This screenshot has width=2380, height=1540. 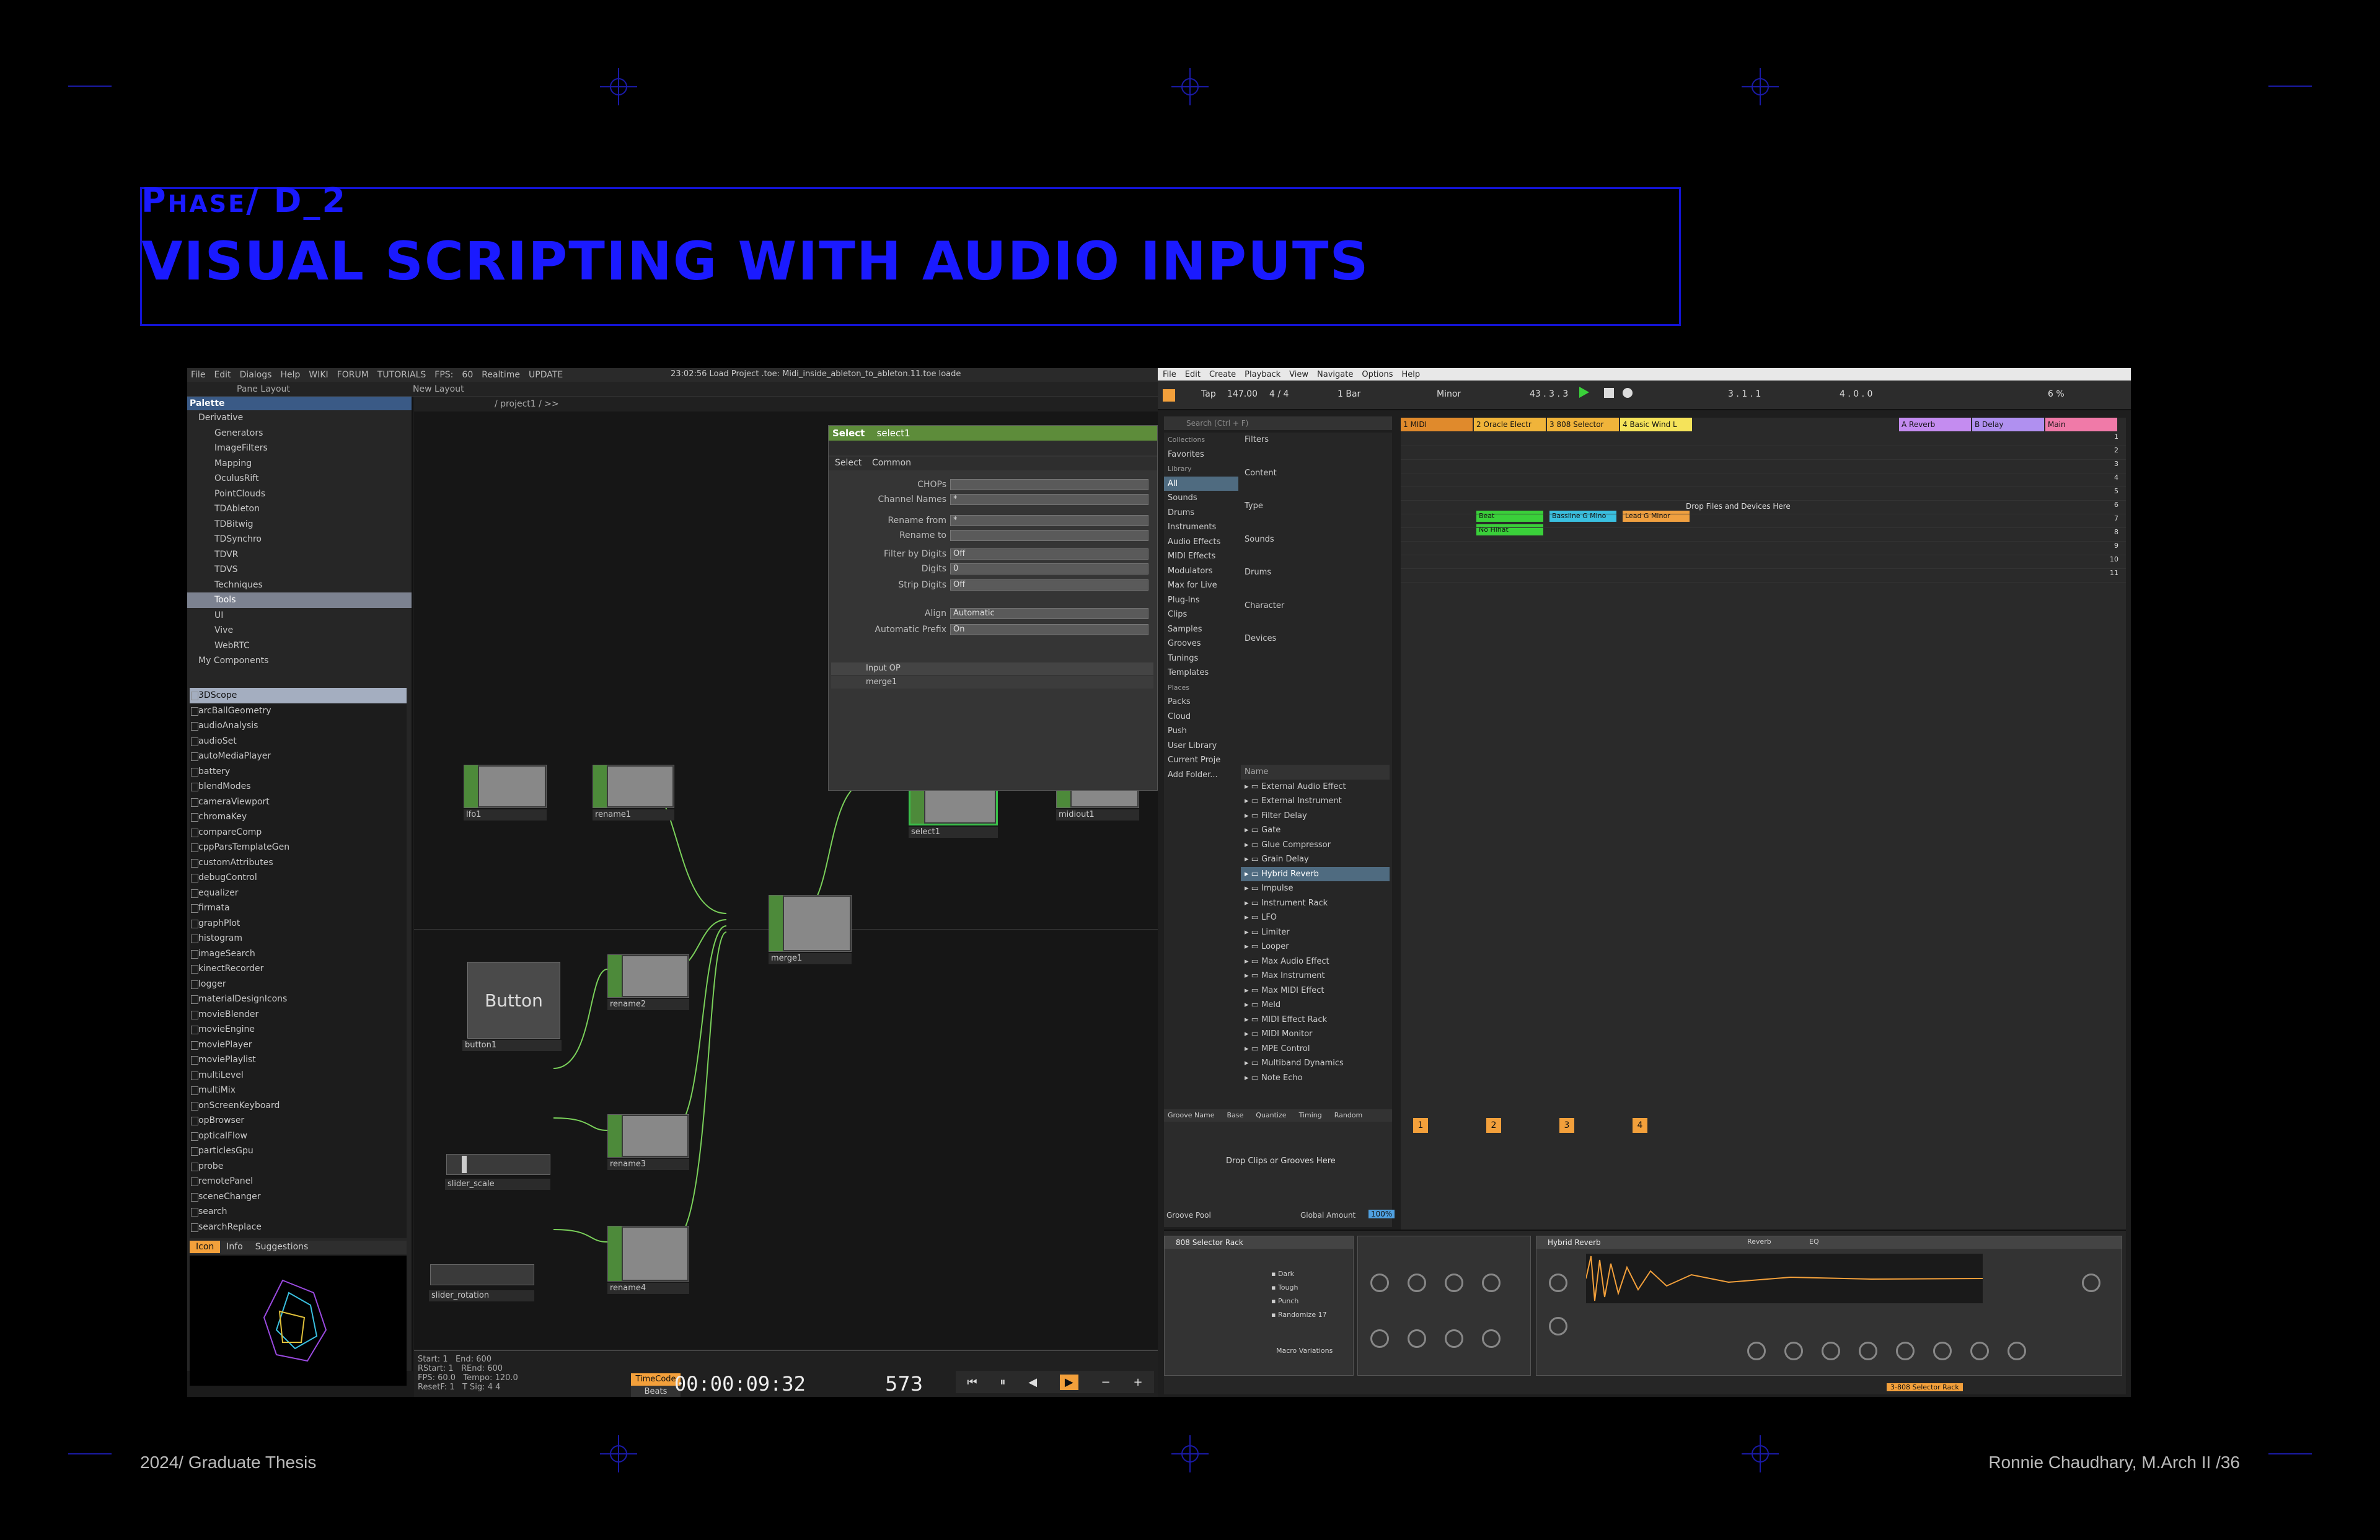 I want to click on browser-result-item: ▸ ▭ Max MIDI Effect, so click(x=1315, y=990).